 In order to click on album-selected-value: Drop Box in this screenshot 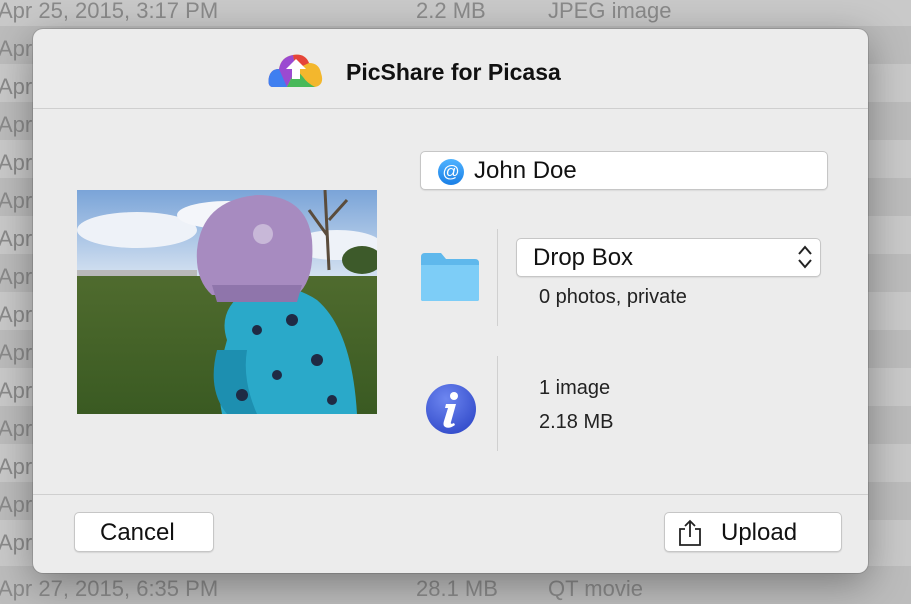, I will do `click(583, 257)`.